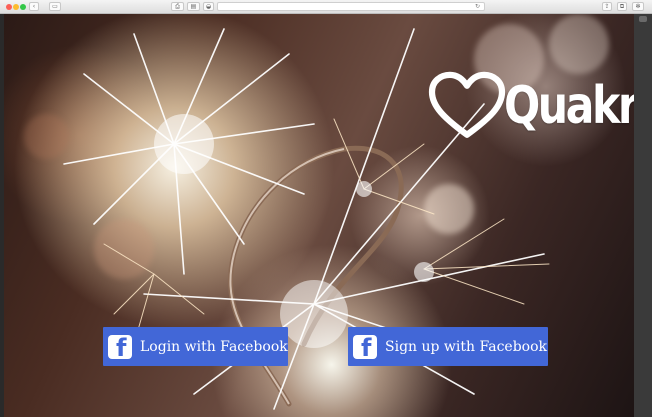 This screenshot has height=417, width=652. Describe the element at coordinates (622, 6) in the screenshot. I see `tabs-icon: ⧉` at that location.